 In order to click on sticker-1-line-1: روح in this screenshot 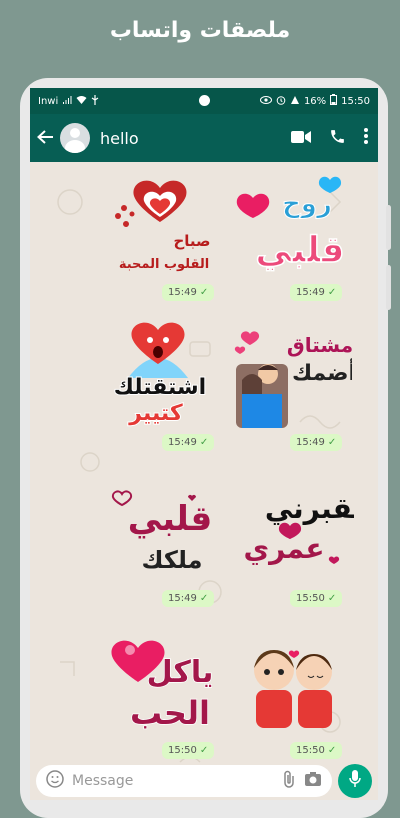, I will do `click(307, 204)`.